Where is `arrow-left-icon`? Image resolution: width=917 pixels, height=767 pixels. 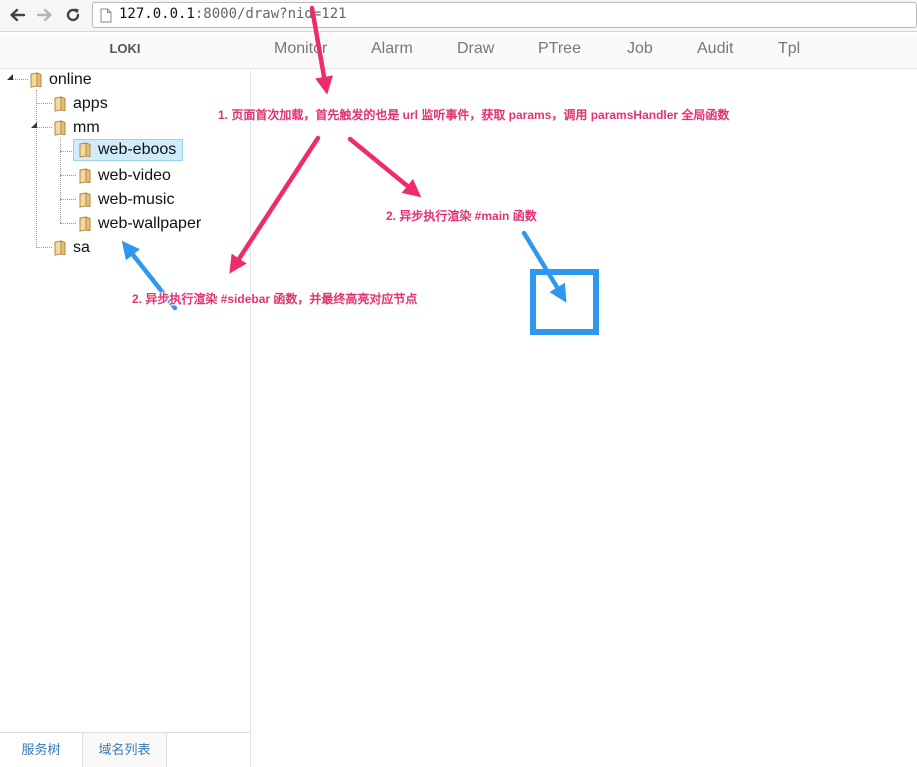
arrow-left-icon is located at coordinates (18, 15).